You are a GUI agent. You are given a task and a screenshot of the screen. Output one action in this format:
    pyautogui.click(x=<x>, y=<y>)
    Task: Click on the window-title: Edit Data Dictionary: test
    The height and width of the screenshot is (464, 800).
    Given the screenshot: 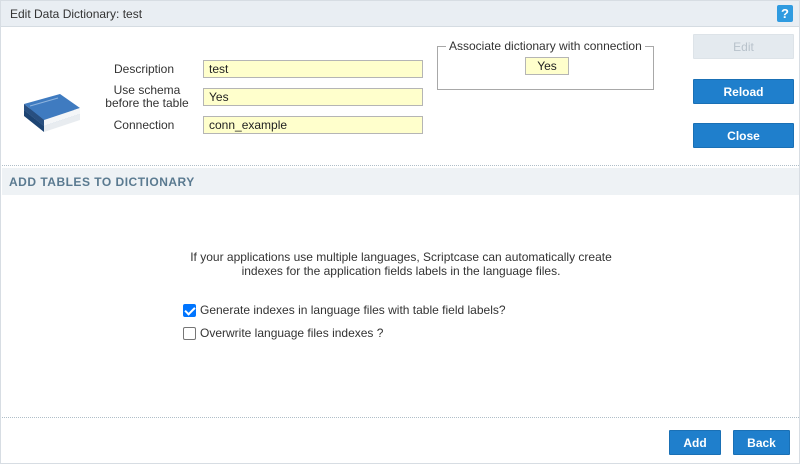 What is the action you would take?
    pyautogui.click(x=76, y=14)
    